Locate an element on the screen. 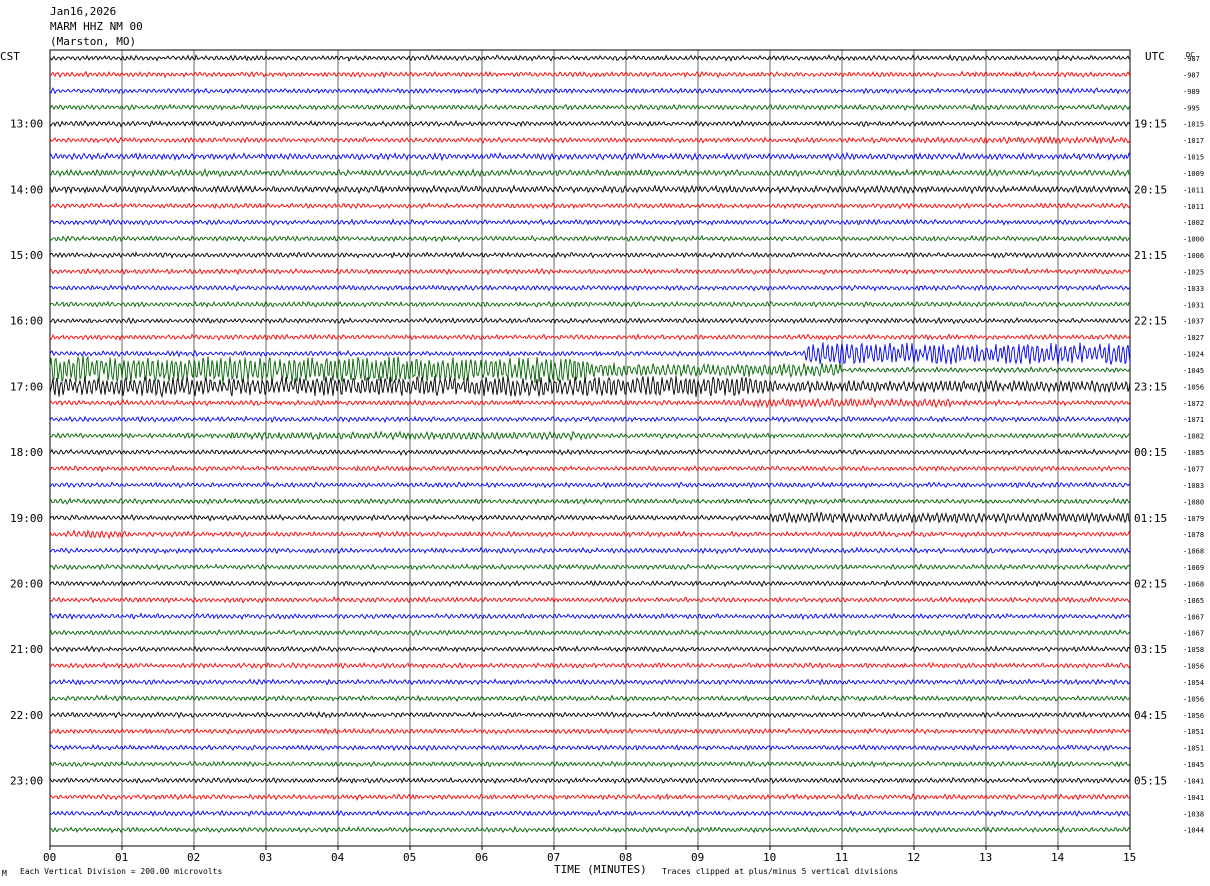  right-hour-label: 05:15 is located at coordinates (1150, 780).